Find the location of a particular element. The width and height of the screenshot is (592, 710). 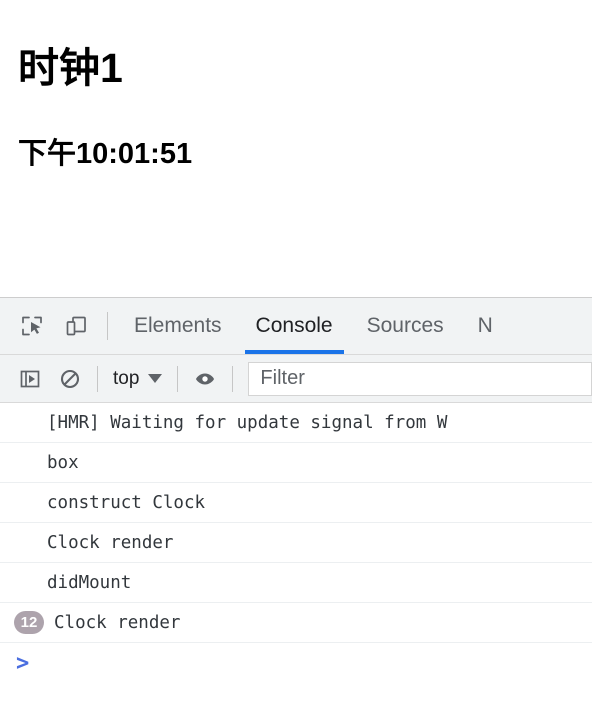

devtools-tabbar: Elements Console Sources N is located at coordinates (296, 326).